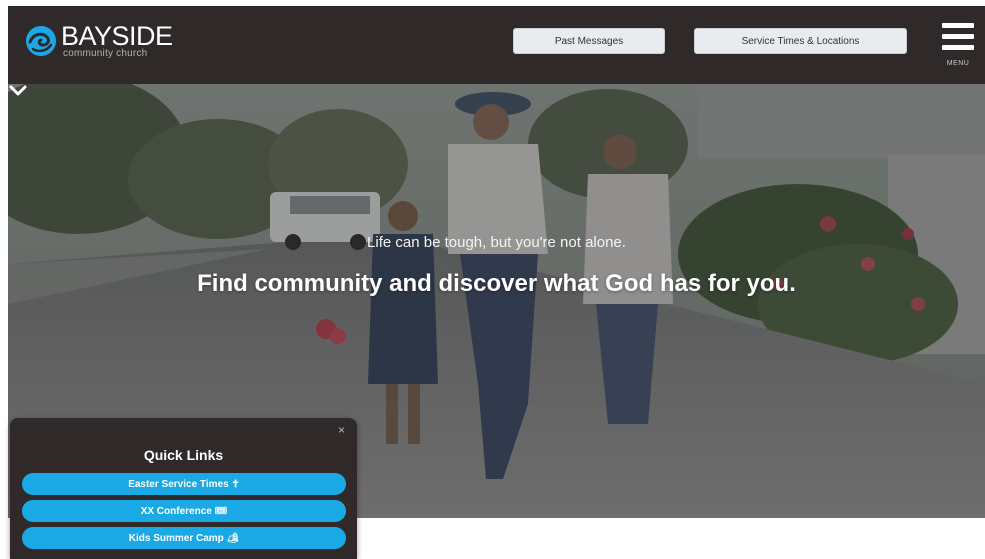 The height and width of the screenshot is (559, 985). Describe the element at coordinates (496, 242) in the screenshot. I see `hero-tagline: Life can be tough, but you're not alone.` at that location.